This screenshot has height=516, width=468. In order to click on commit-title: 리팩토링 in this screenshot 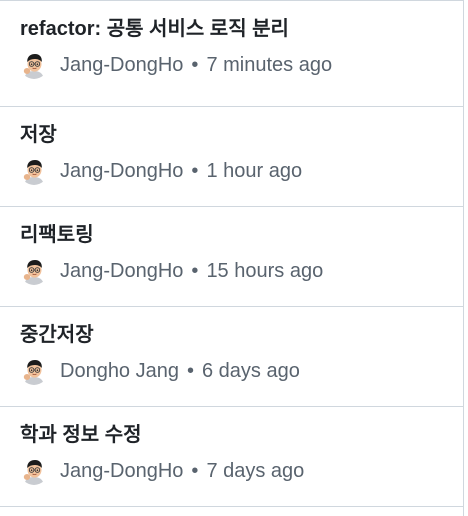, I will do `click(231, 235)`.